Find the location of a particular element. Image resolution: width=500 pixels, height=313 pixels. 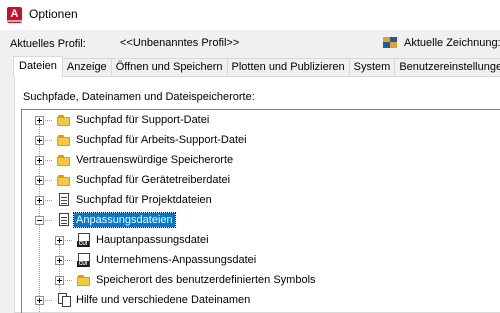

tab-benutzereinstellungen: Benutzereinstellungen is located at coordinates (447, 67).